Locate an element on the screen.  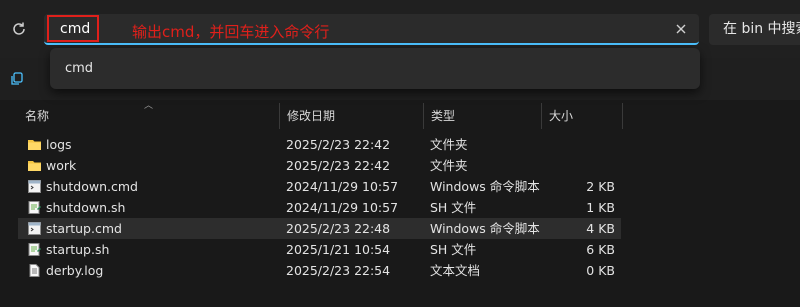
file-type: 文本文档 is located at coordinates (455, 270).